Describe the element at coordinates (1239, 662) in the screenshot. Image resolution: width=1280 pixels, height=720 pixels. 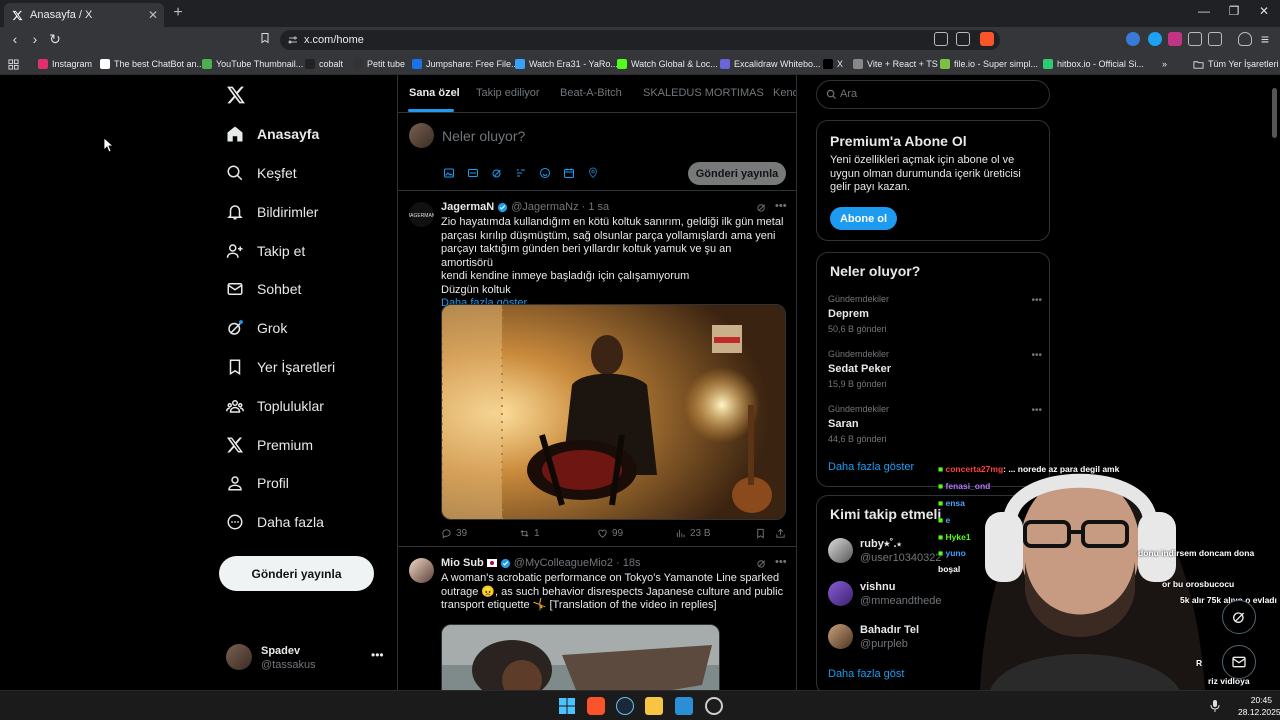
I see `messages-fab` at that location.